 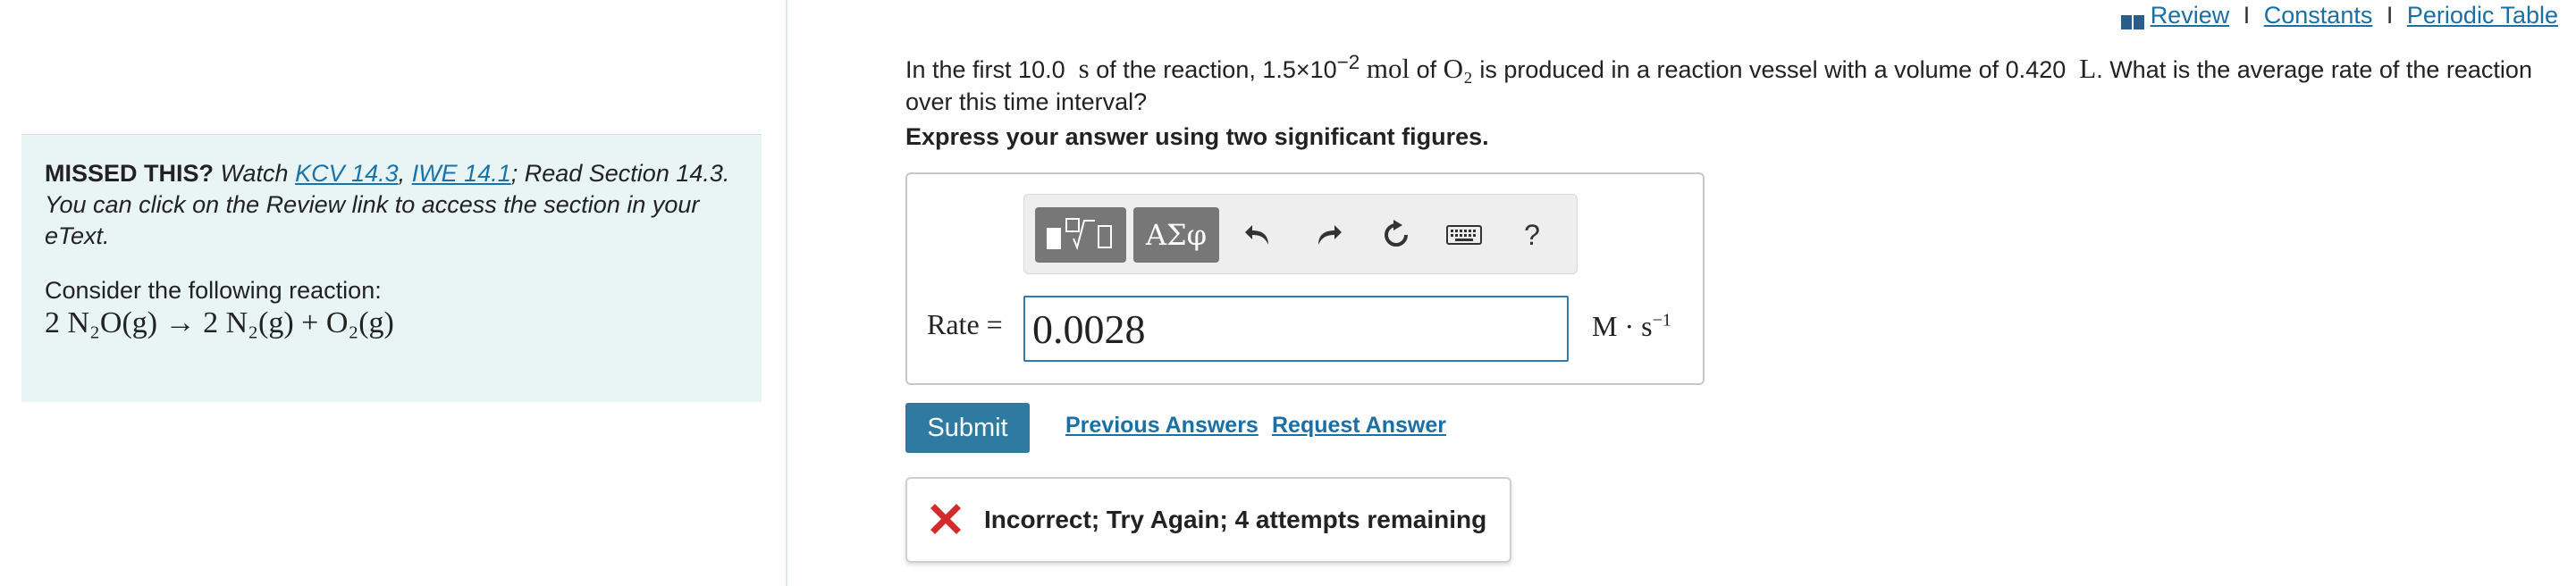 I want to click on kcv-link: KCV 14.3, so click(x=347, y=173).